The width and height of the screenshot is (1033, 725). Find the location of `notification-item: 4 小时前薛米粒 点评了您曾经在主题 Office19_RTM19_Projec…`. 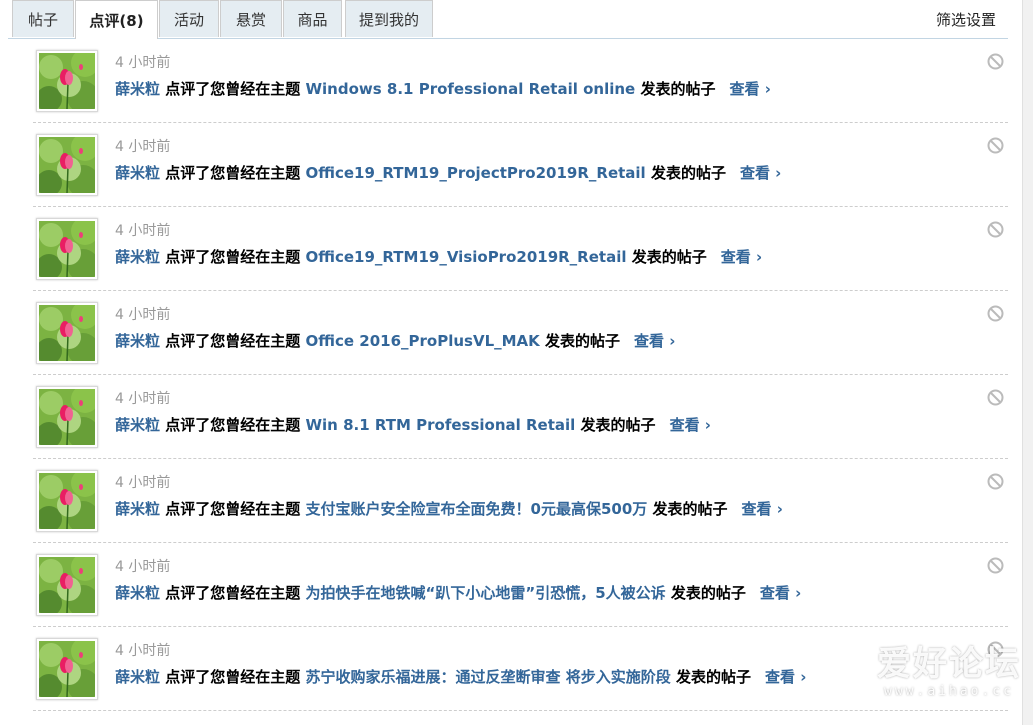

notification-item: 4 小时前薛米粒 点评了您曾经在主题 Office19_RTM19_Projec… is located at coordinates (520, 165).